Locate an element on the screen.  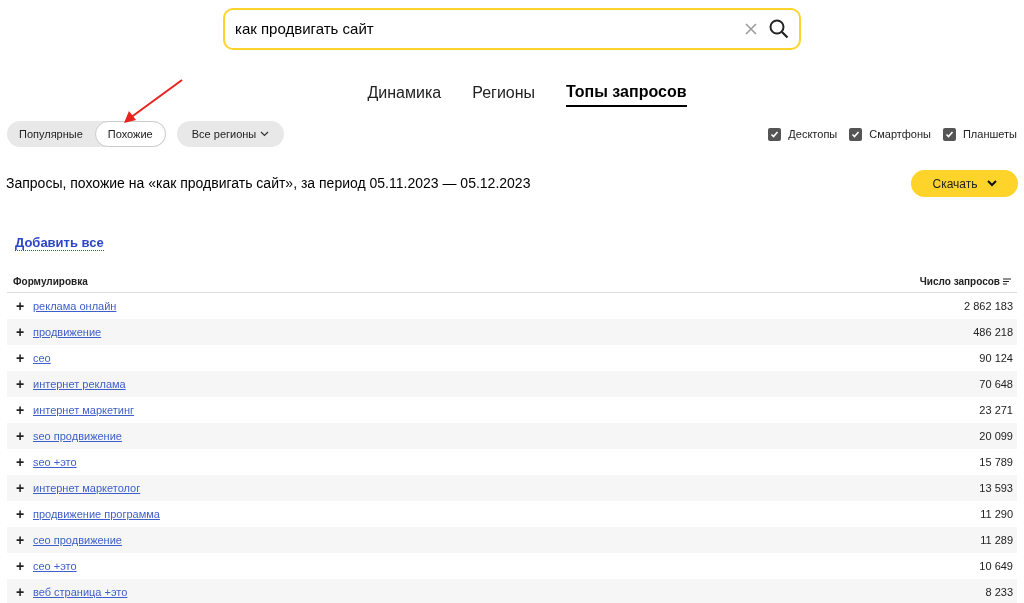
query-count: 2 862 183 is located at coordinates (989, 306).